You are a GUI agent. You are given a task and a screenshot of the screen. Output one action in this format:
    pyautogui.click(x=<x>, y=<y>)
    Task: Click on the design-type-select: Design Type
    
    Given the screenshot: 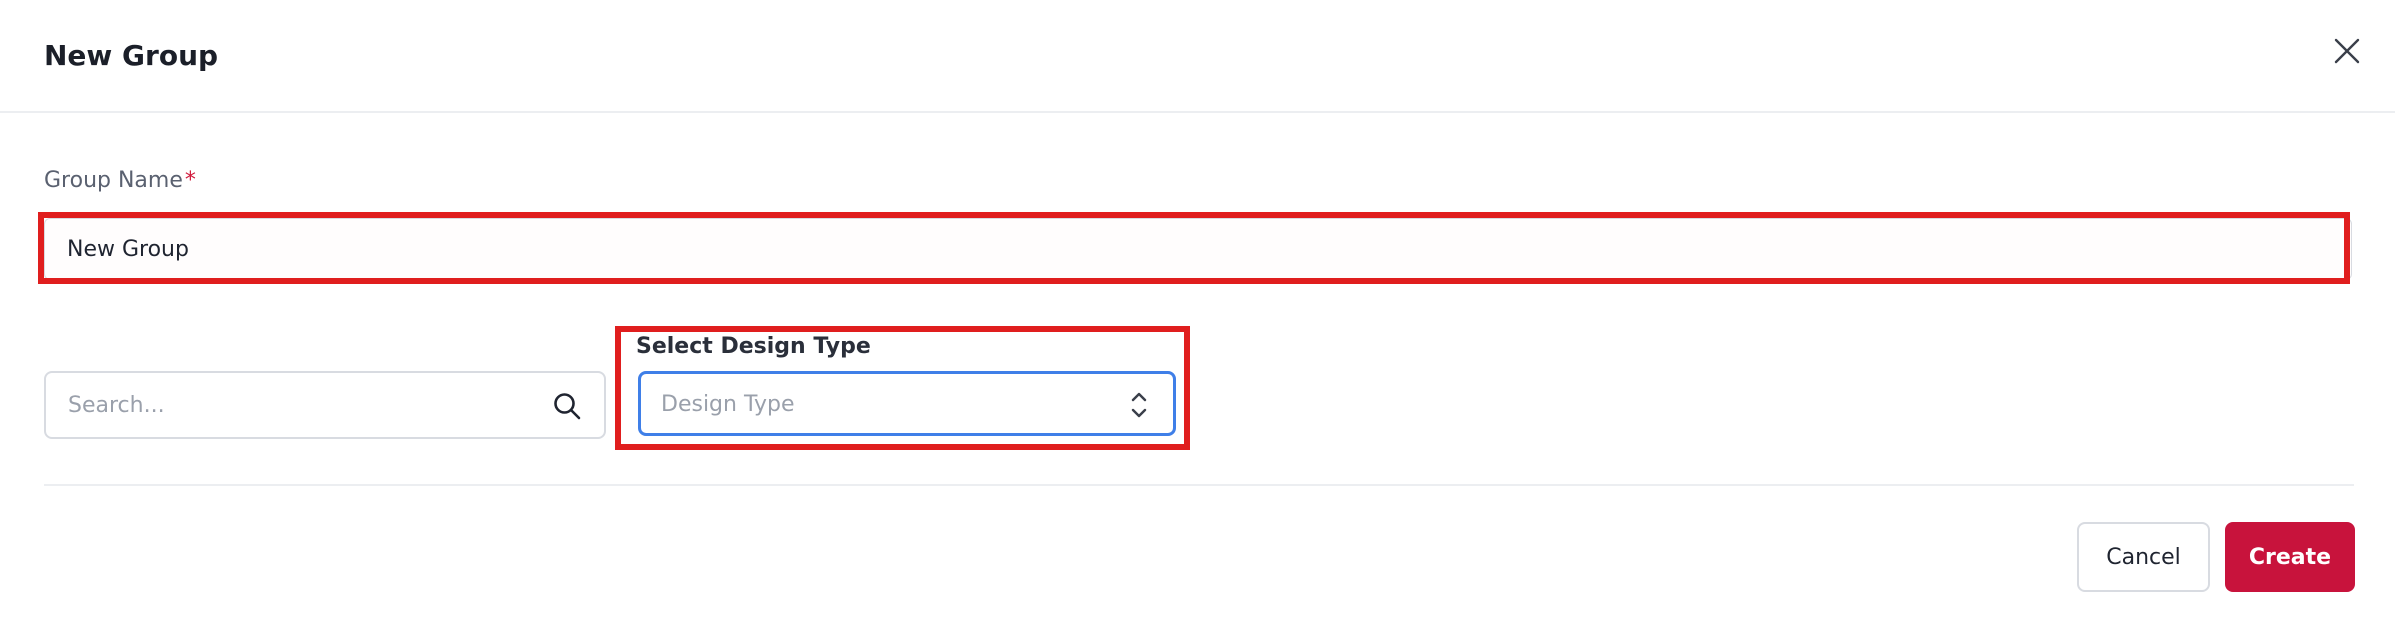 What is the action you would take?
    pyautogui.click(x=907, y=403)
    